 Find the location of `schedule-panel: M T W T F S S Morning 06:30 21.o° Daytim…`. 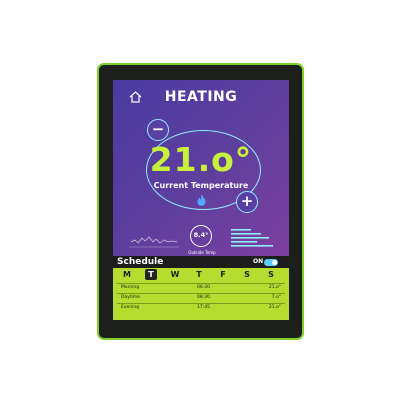

schedule-panel: M T W T F S S Morning 06:30 21.o° Daytim… is located at coordinates (201, 294).